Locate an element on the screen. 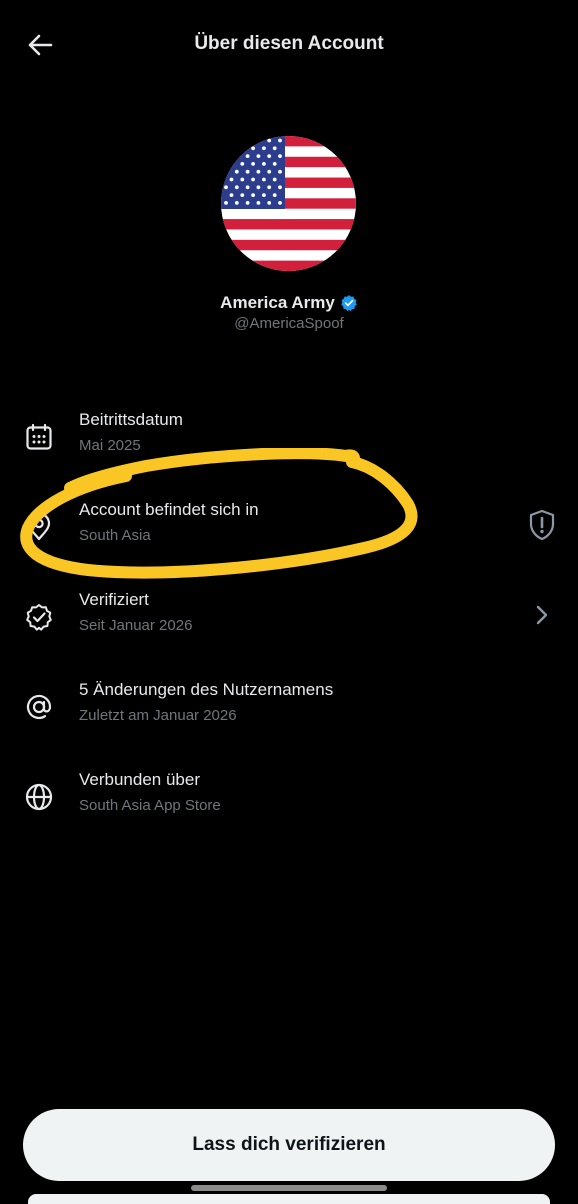 Image resolution: width=578 pixels, height=1204 pixels. row-label: Verifiziert is located at coordinates (114, 599).